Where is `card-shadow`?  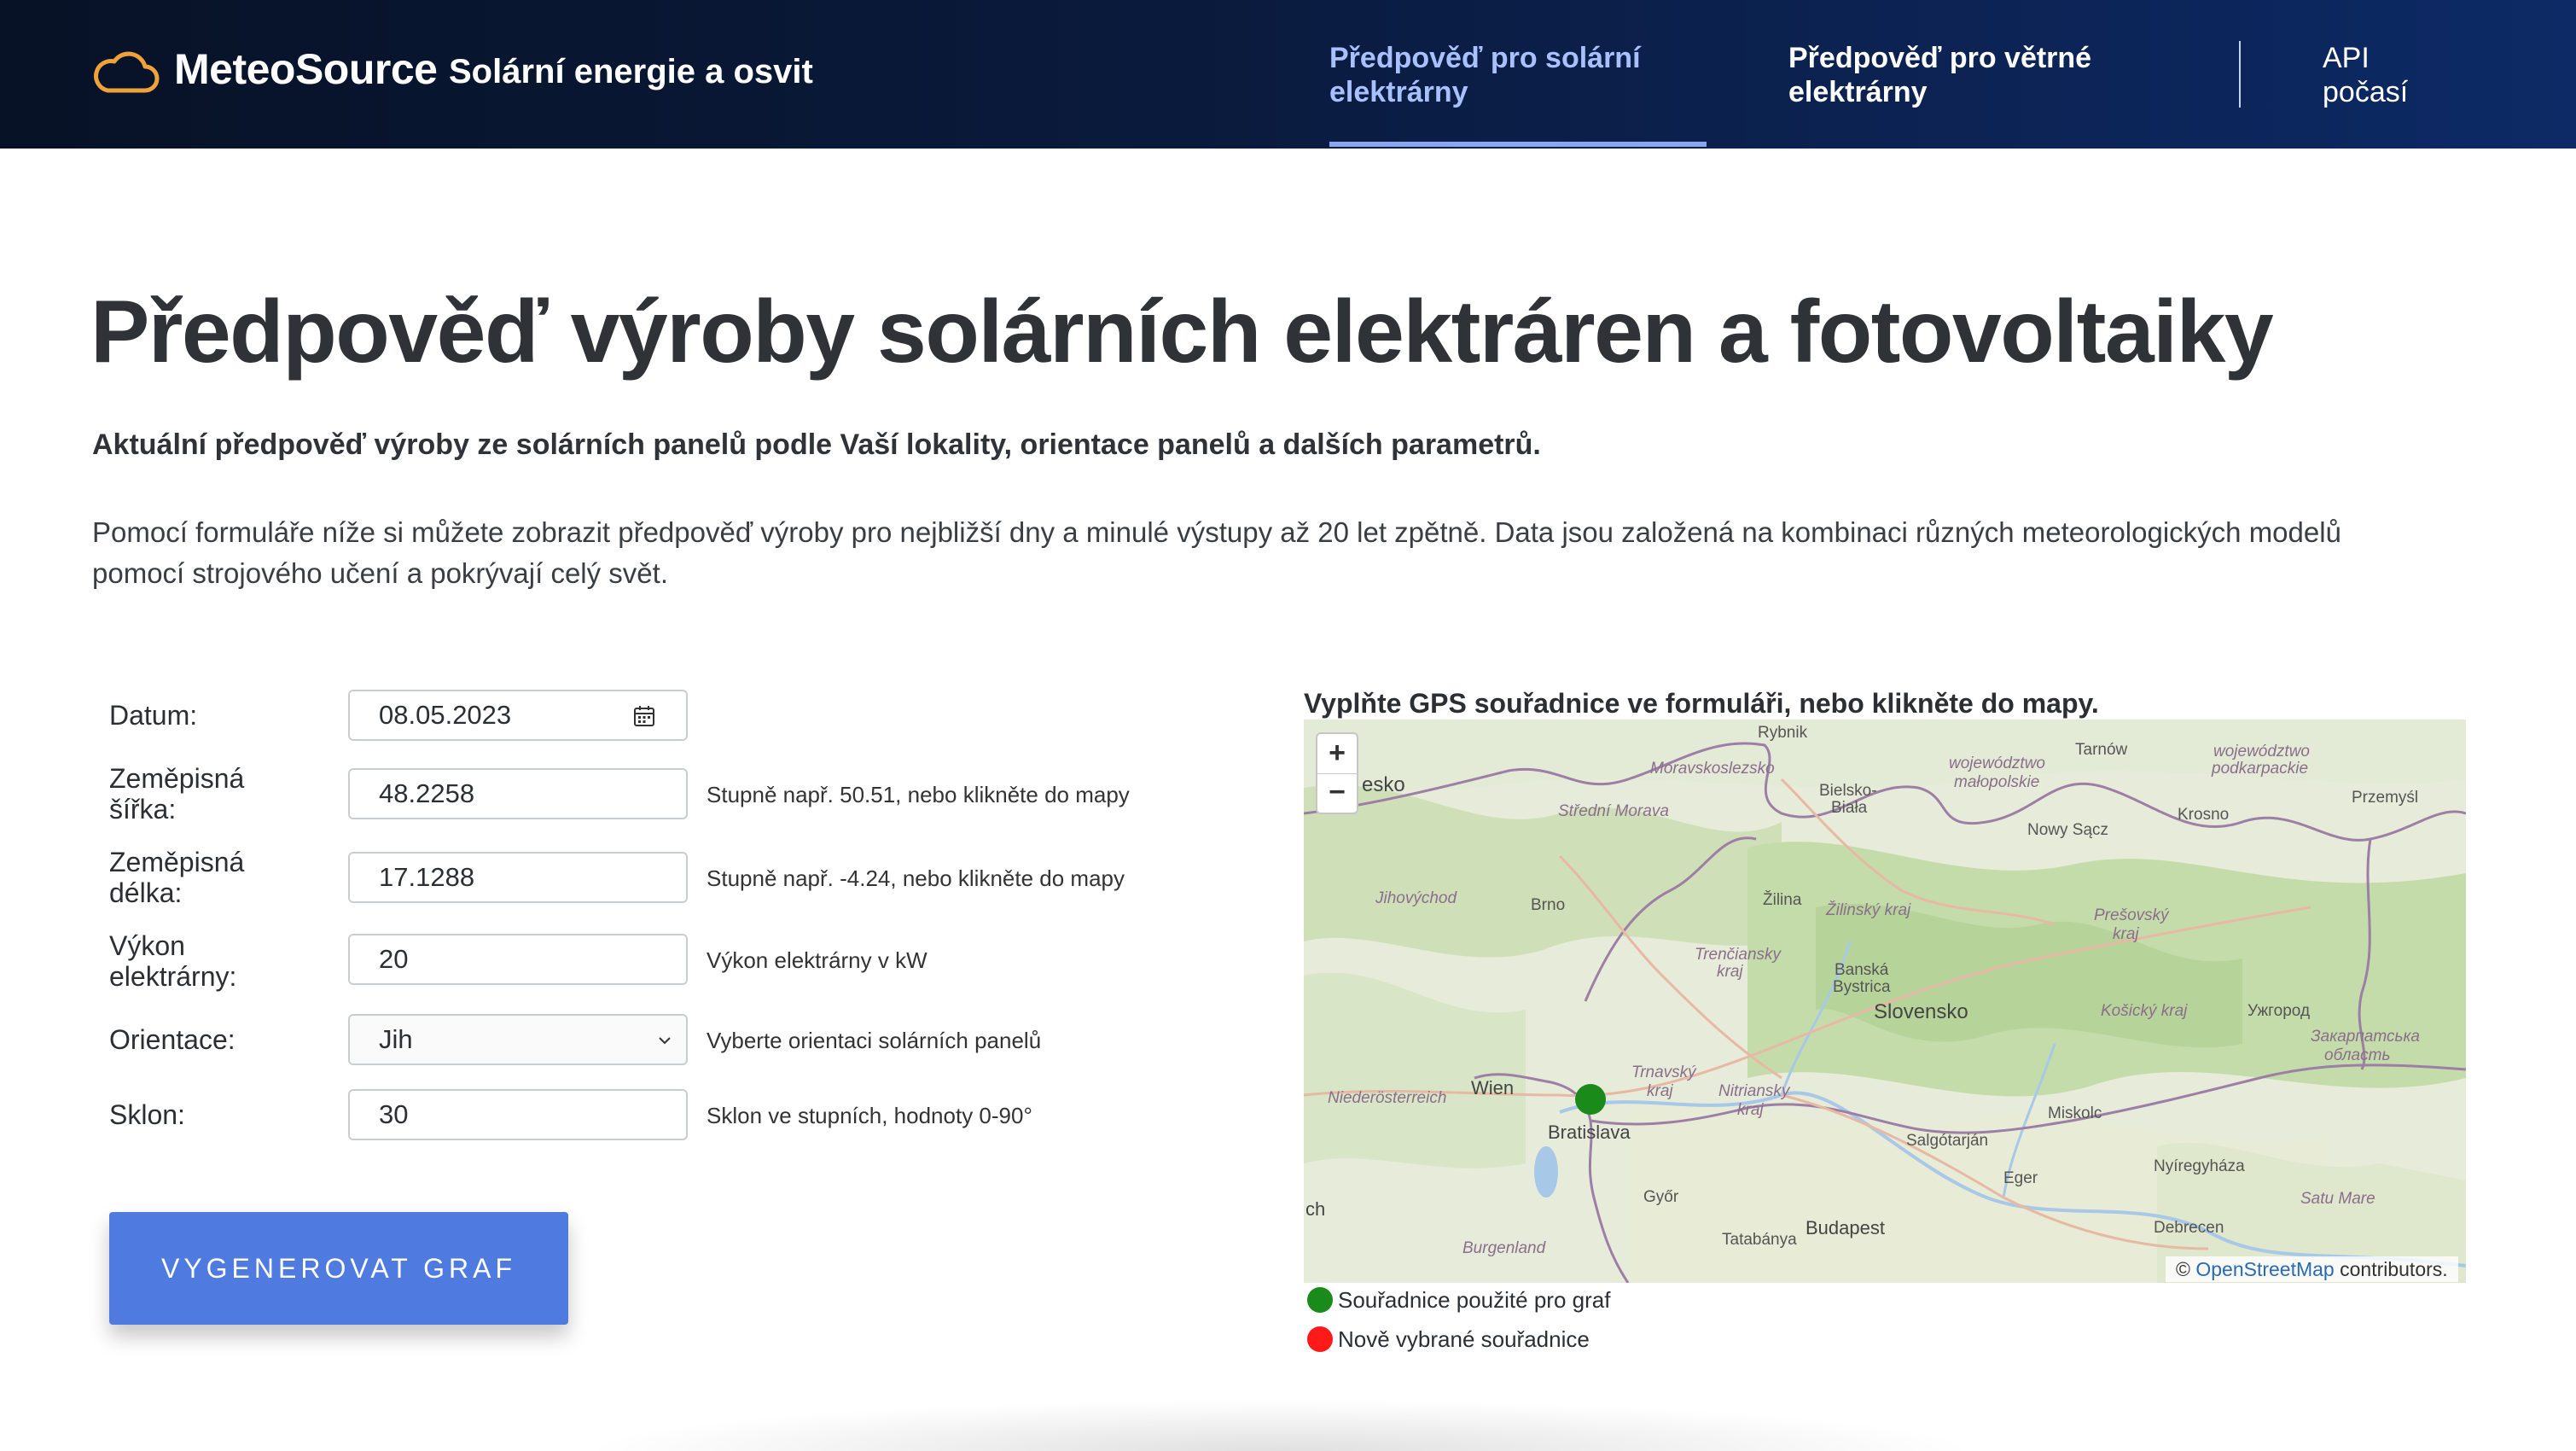
card-shadow is located at coordinates (1280, 1425).